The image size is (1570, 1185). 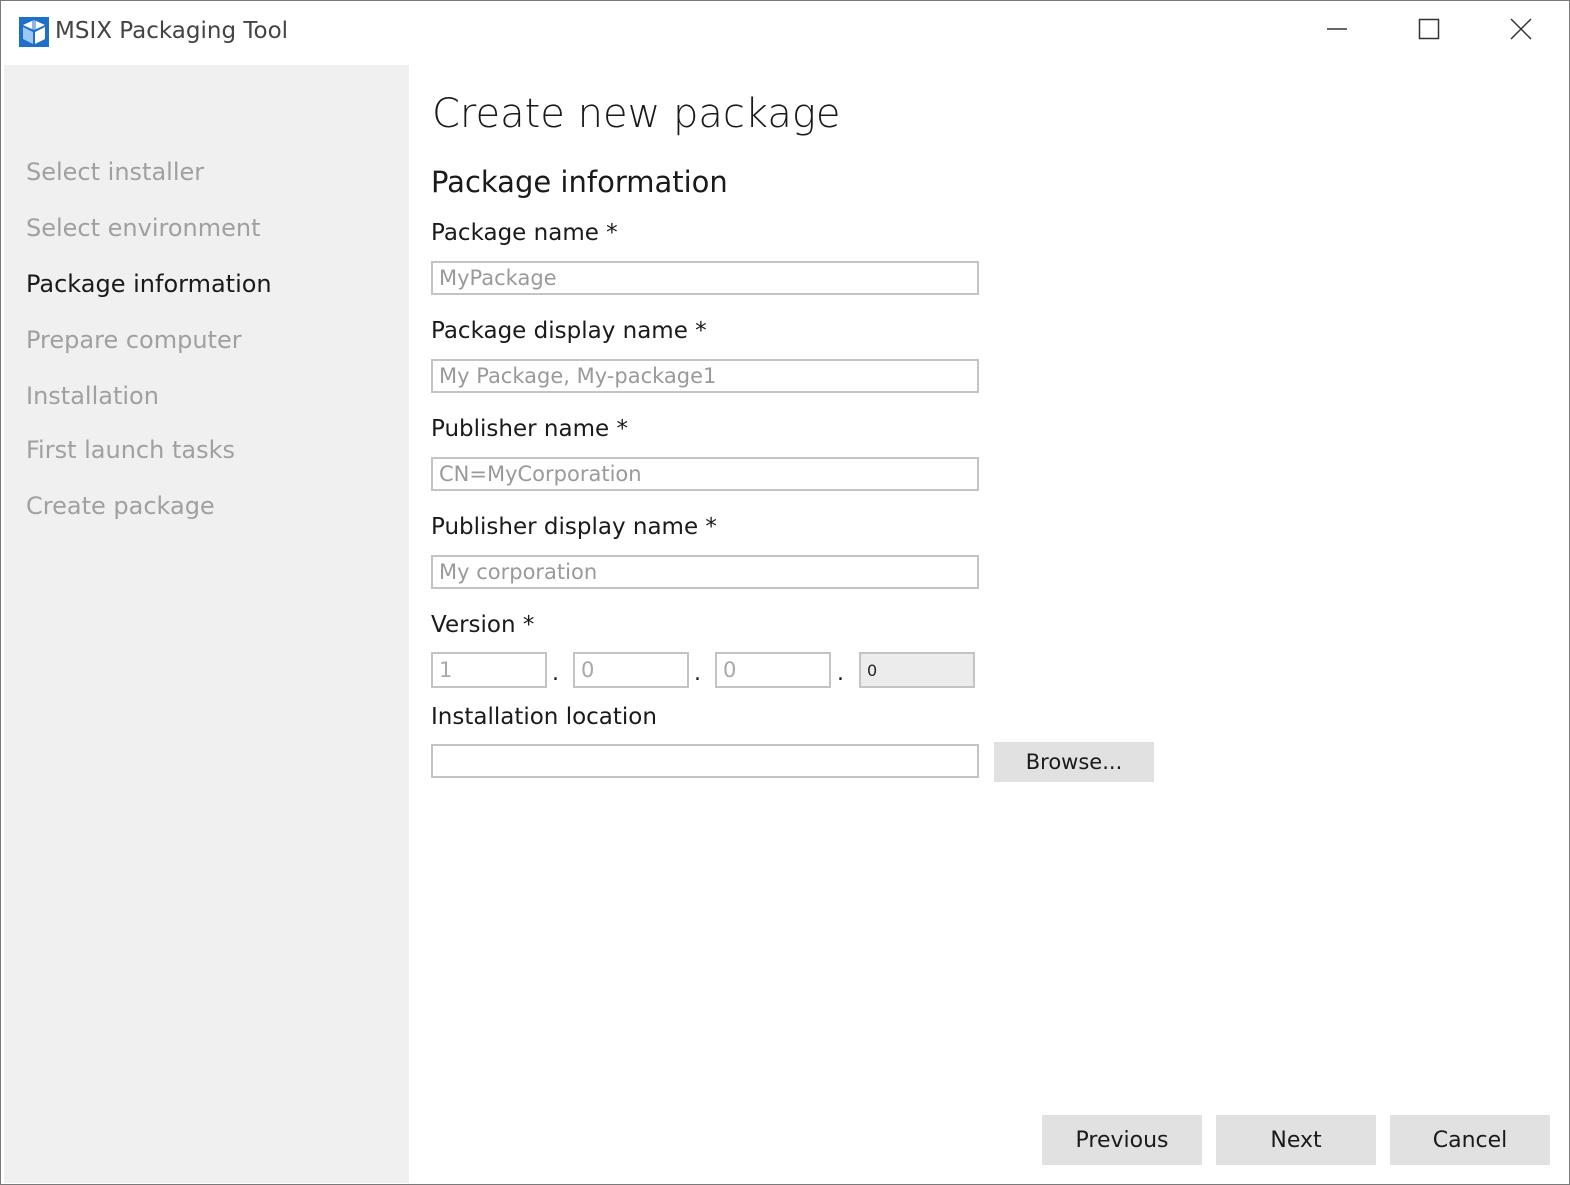 What do you see at coordinates (579, 182) in the screenshot?
I see `section-title: Package information` at bounding box center [579, 182].